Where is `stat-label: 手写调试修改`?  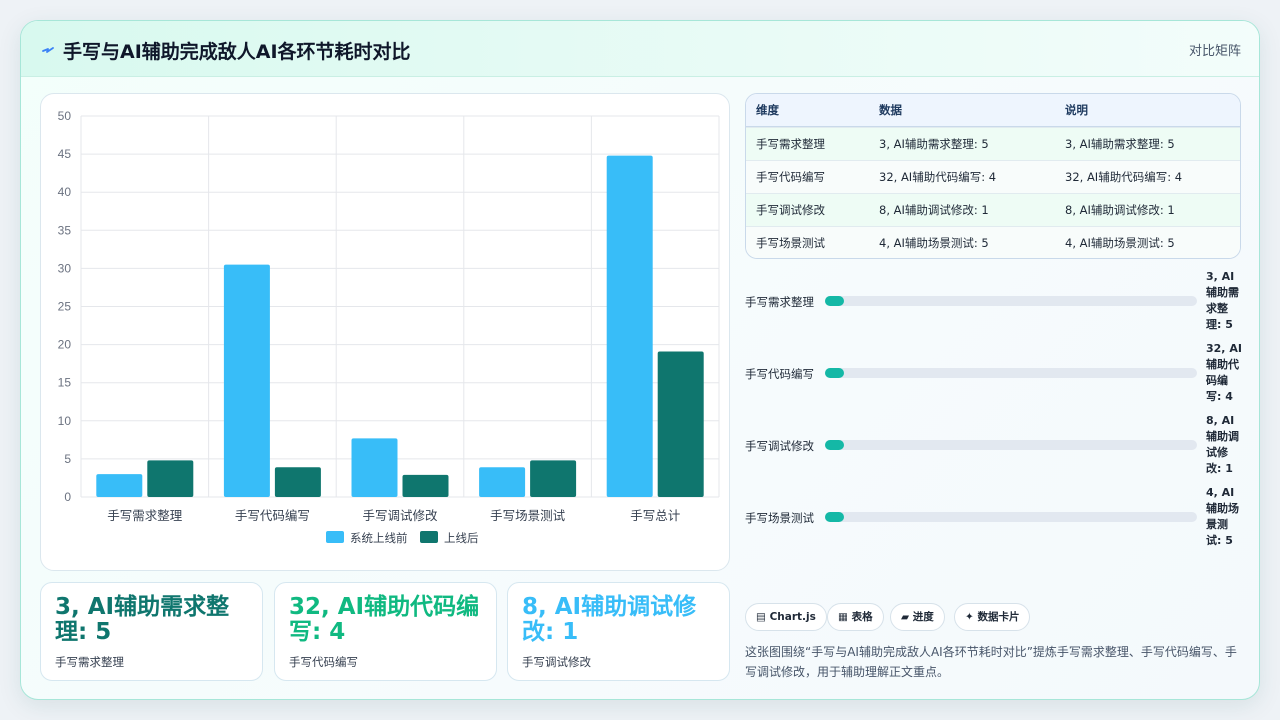
stat-label: 手写调试修改 is located at coordinates (556, 662).